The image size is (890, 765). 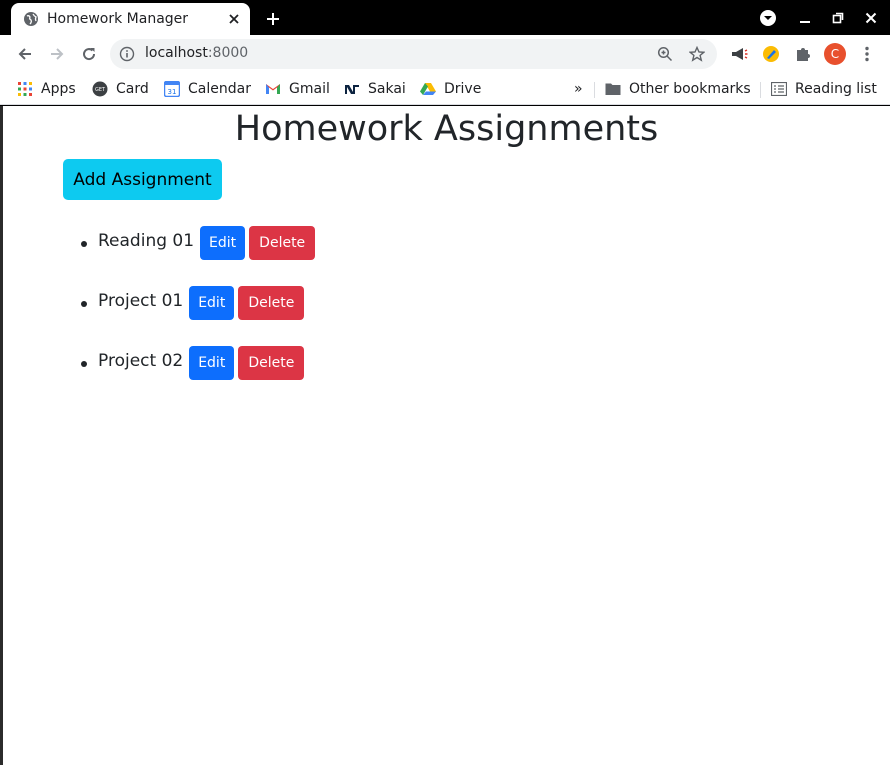 I want to click on list-item: Project 01 Edit Delete, so click(x=446, y=316).